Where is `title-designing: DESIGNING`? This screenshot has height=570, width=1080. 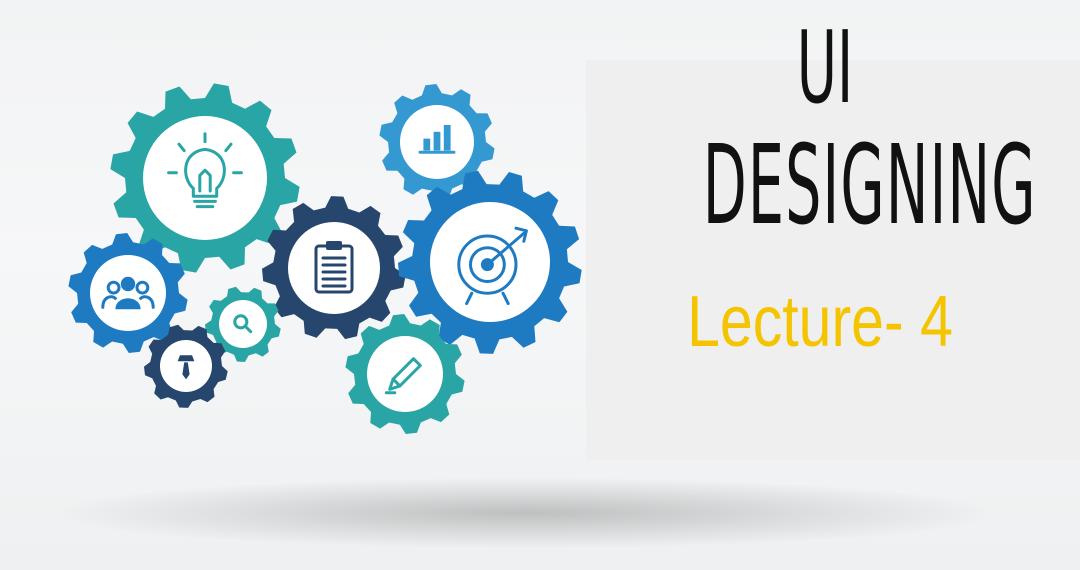
title-designing: DESIGNING is located at coordinates (869, 185).